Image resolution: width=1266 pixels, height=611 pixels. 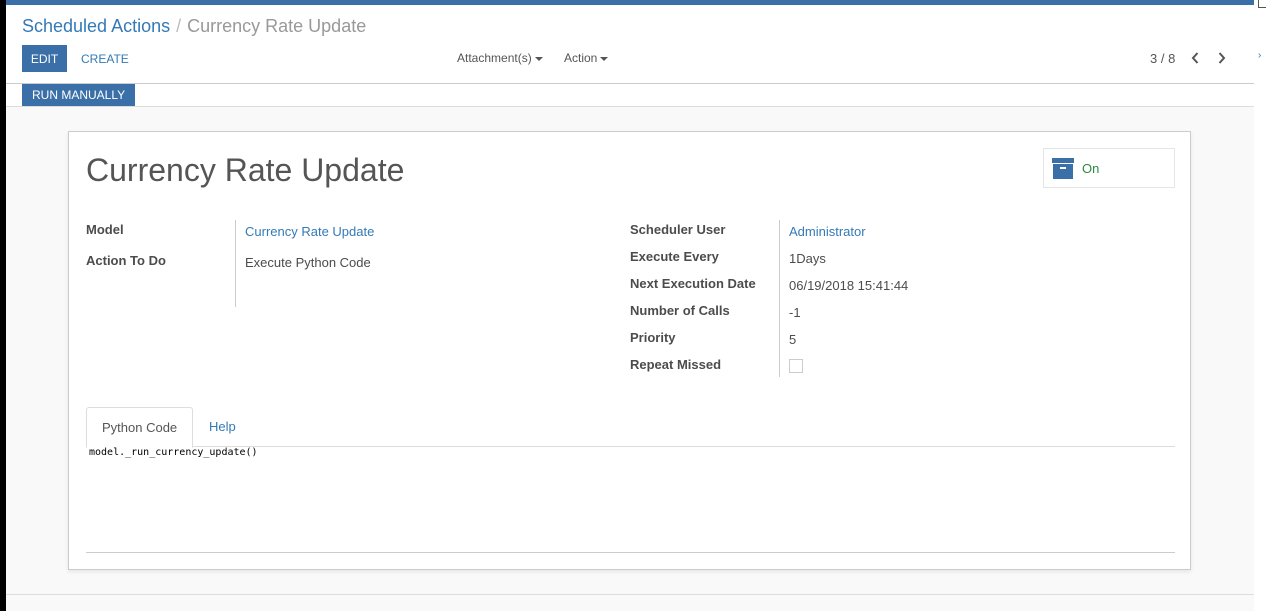 I want to click on tab-help: Help, so click(x=222, y=427).